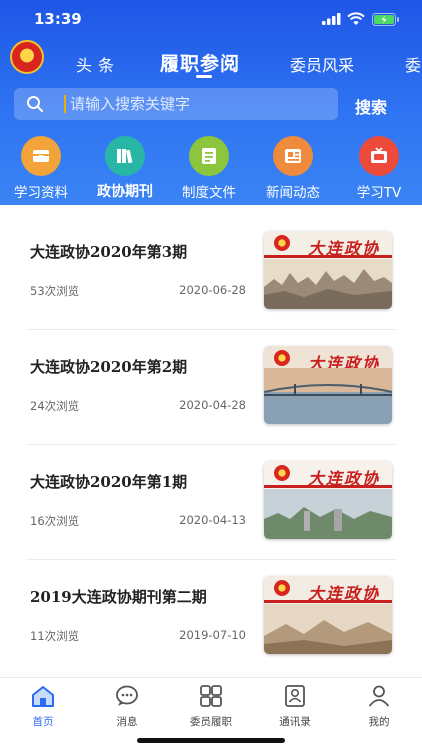 The height and width of the screenshot is (750, 422). What do you see at coordinates (41, 193) in the screenshot?
I see `category-label: 学习资料` at bounding box center [41, 193].